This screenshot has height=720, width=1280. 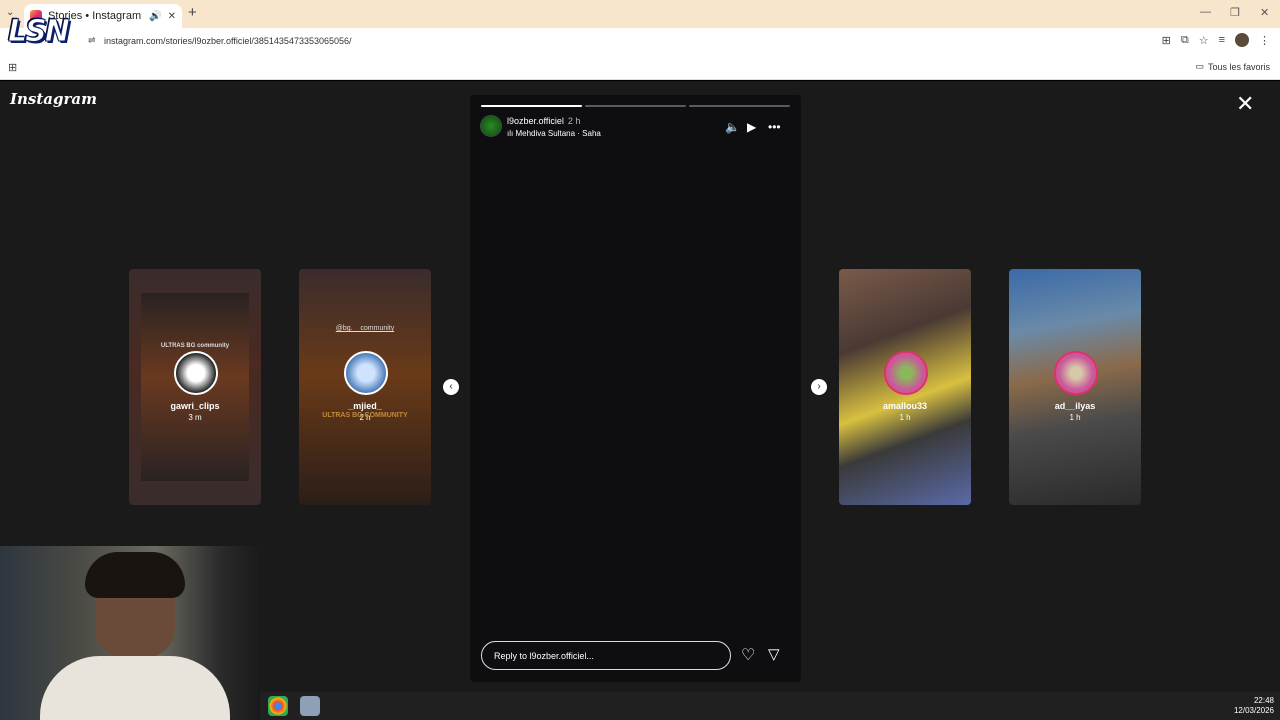 What do you see at coordinates (195, 346) in the screenshot?
I see `card-caption: ULTRAS BG community` at bounding box center [195, 346].